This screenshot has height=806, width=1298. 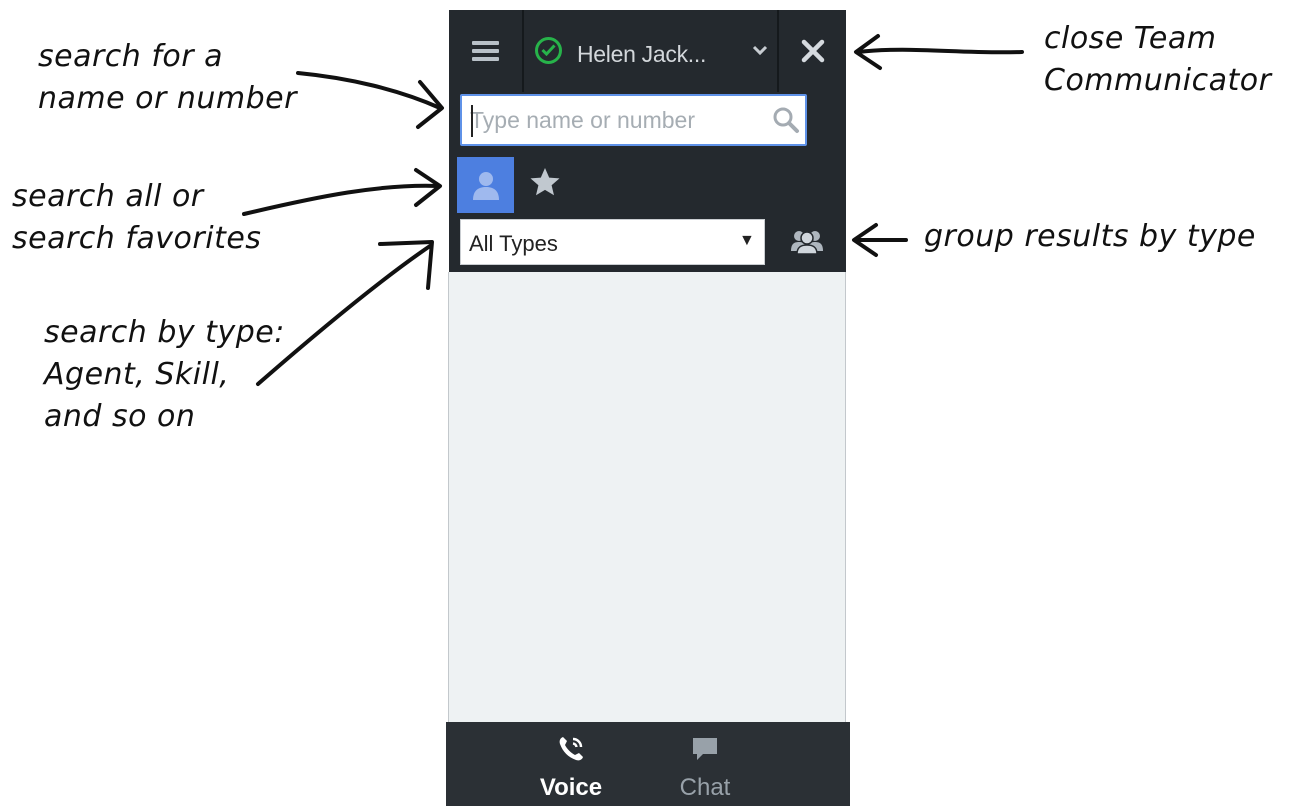 I want to click on arrow-type, so click(x=344, y=315).